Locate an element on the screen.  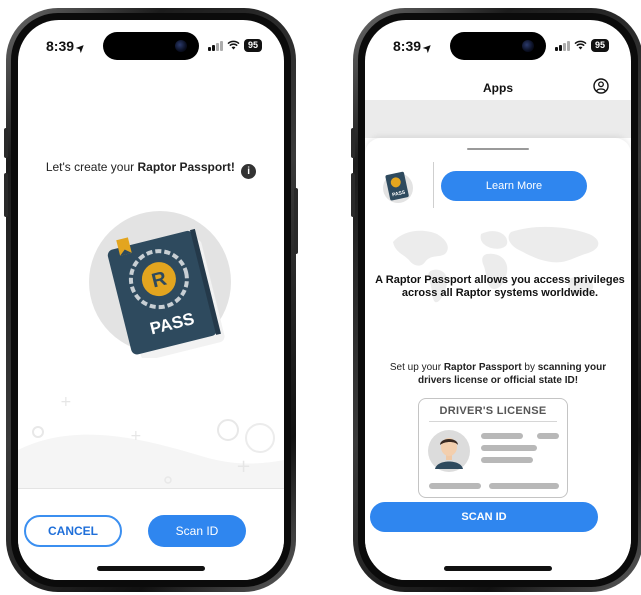
info-icon: i is located at coordinates (249, 171).